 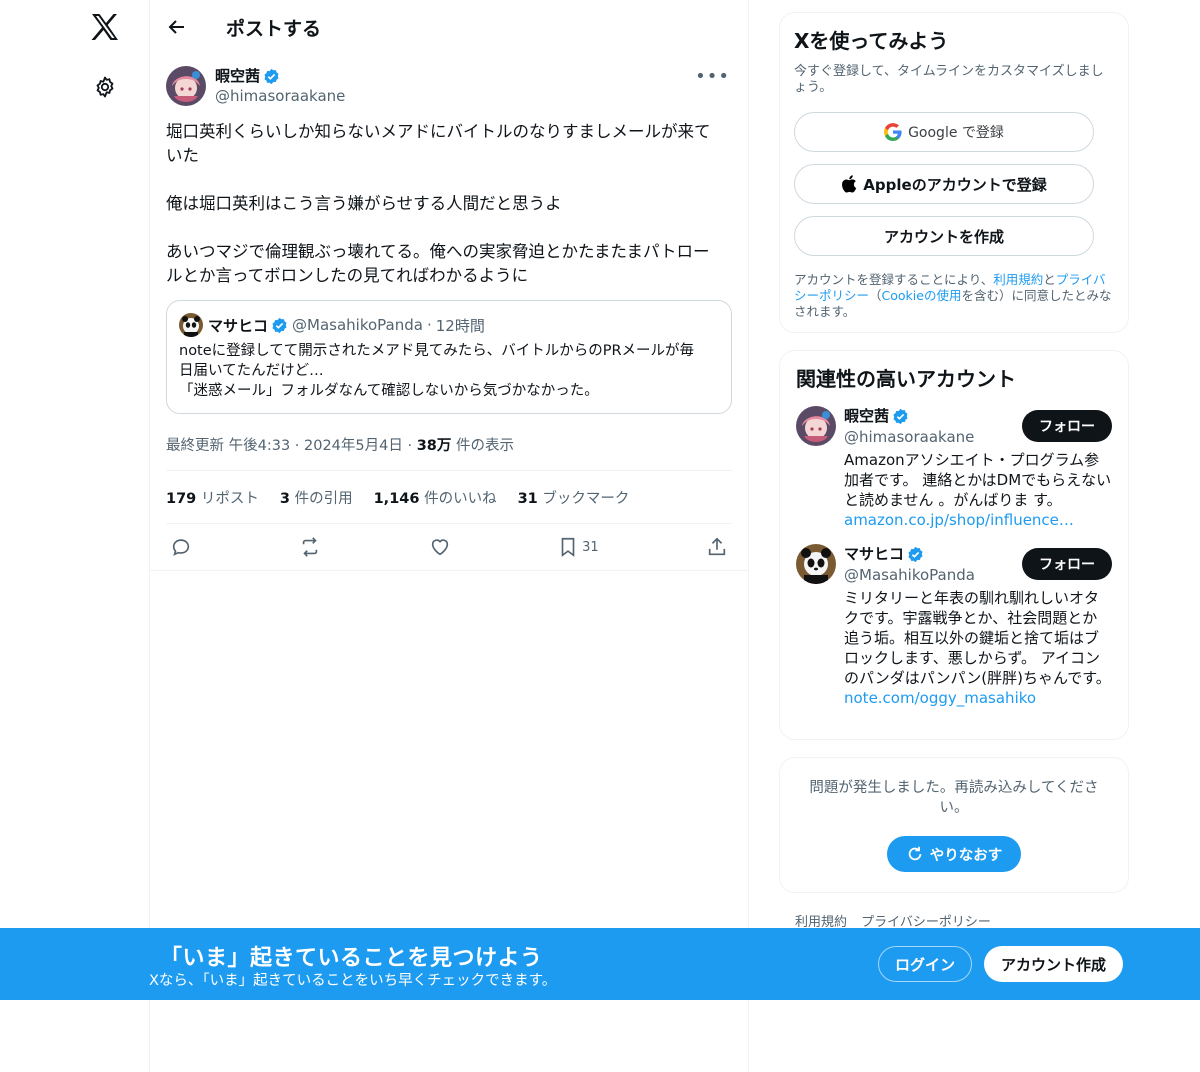 I want to click on account-name: マサヒコ, so click(x=874, y=554).